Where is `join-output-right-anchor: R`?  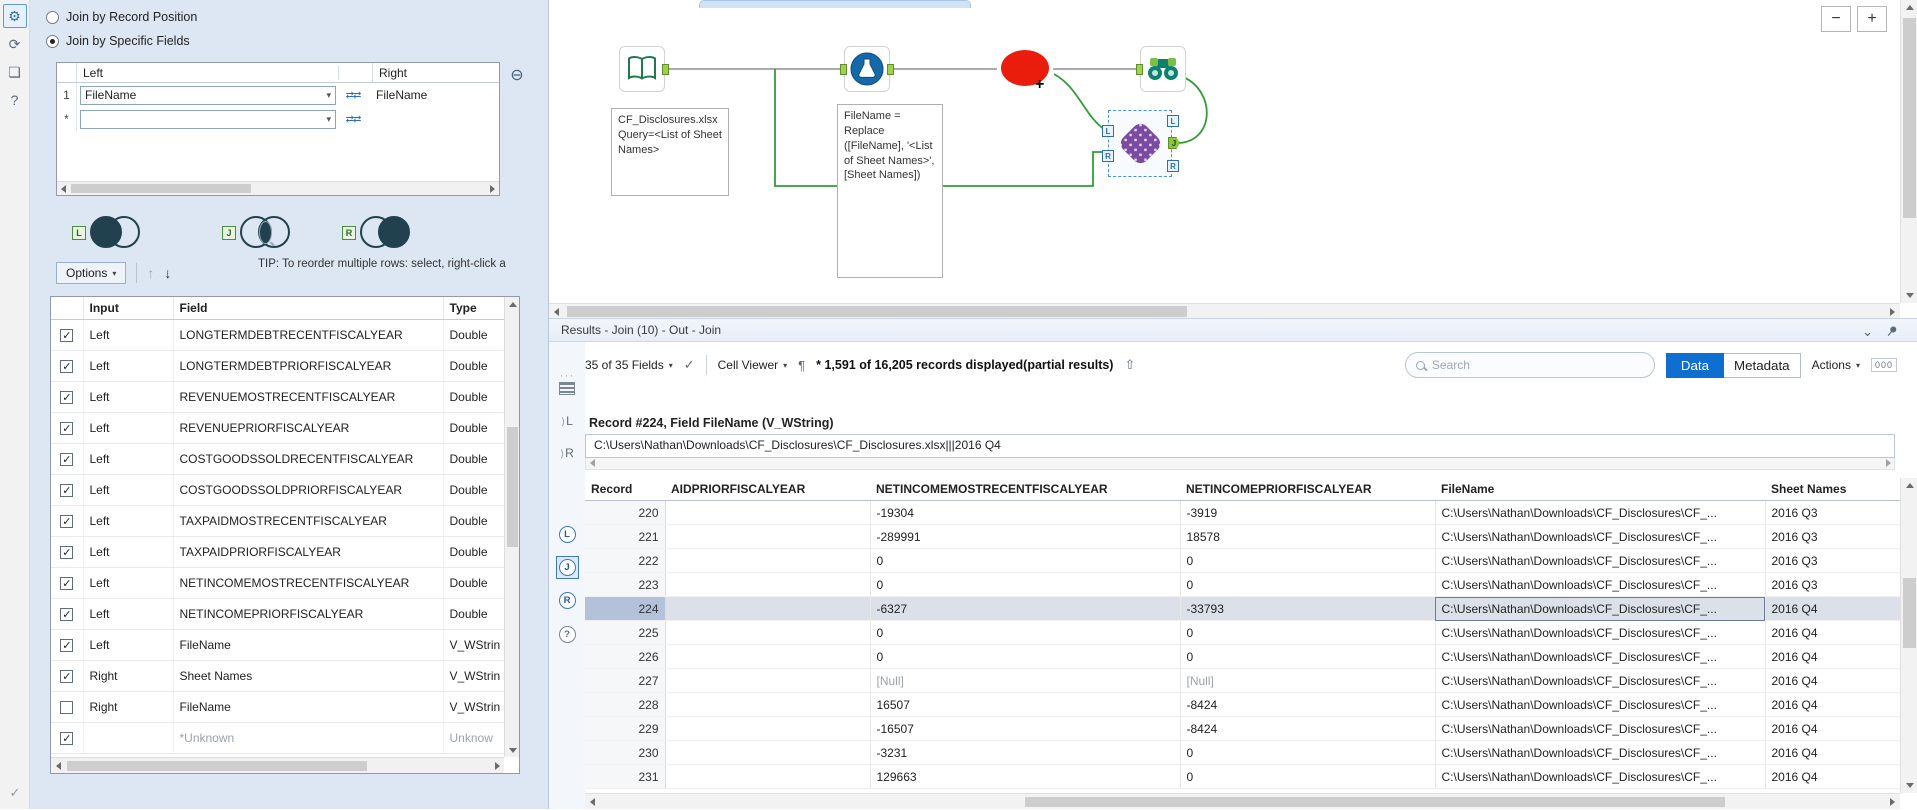
join-output-right-anchor: R is located at coordinates (1173, 166).